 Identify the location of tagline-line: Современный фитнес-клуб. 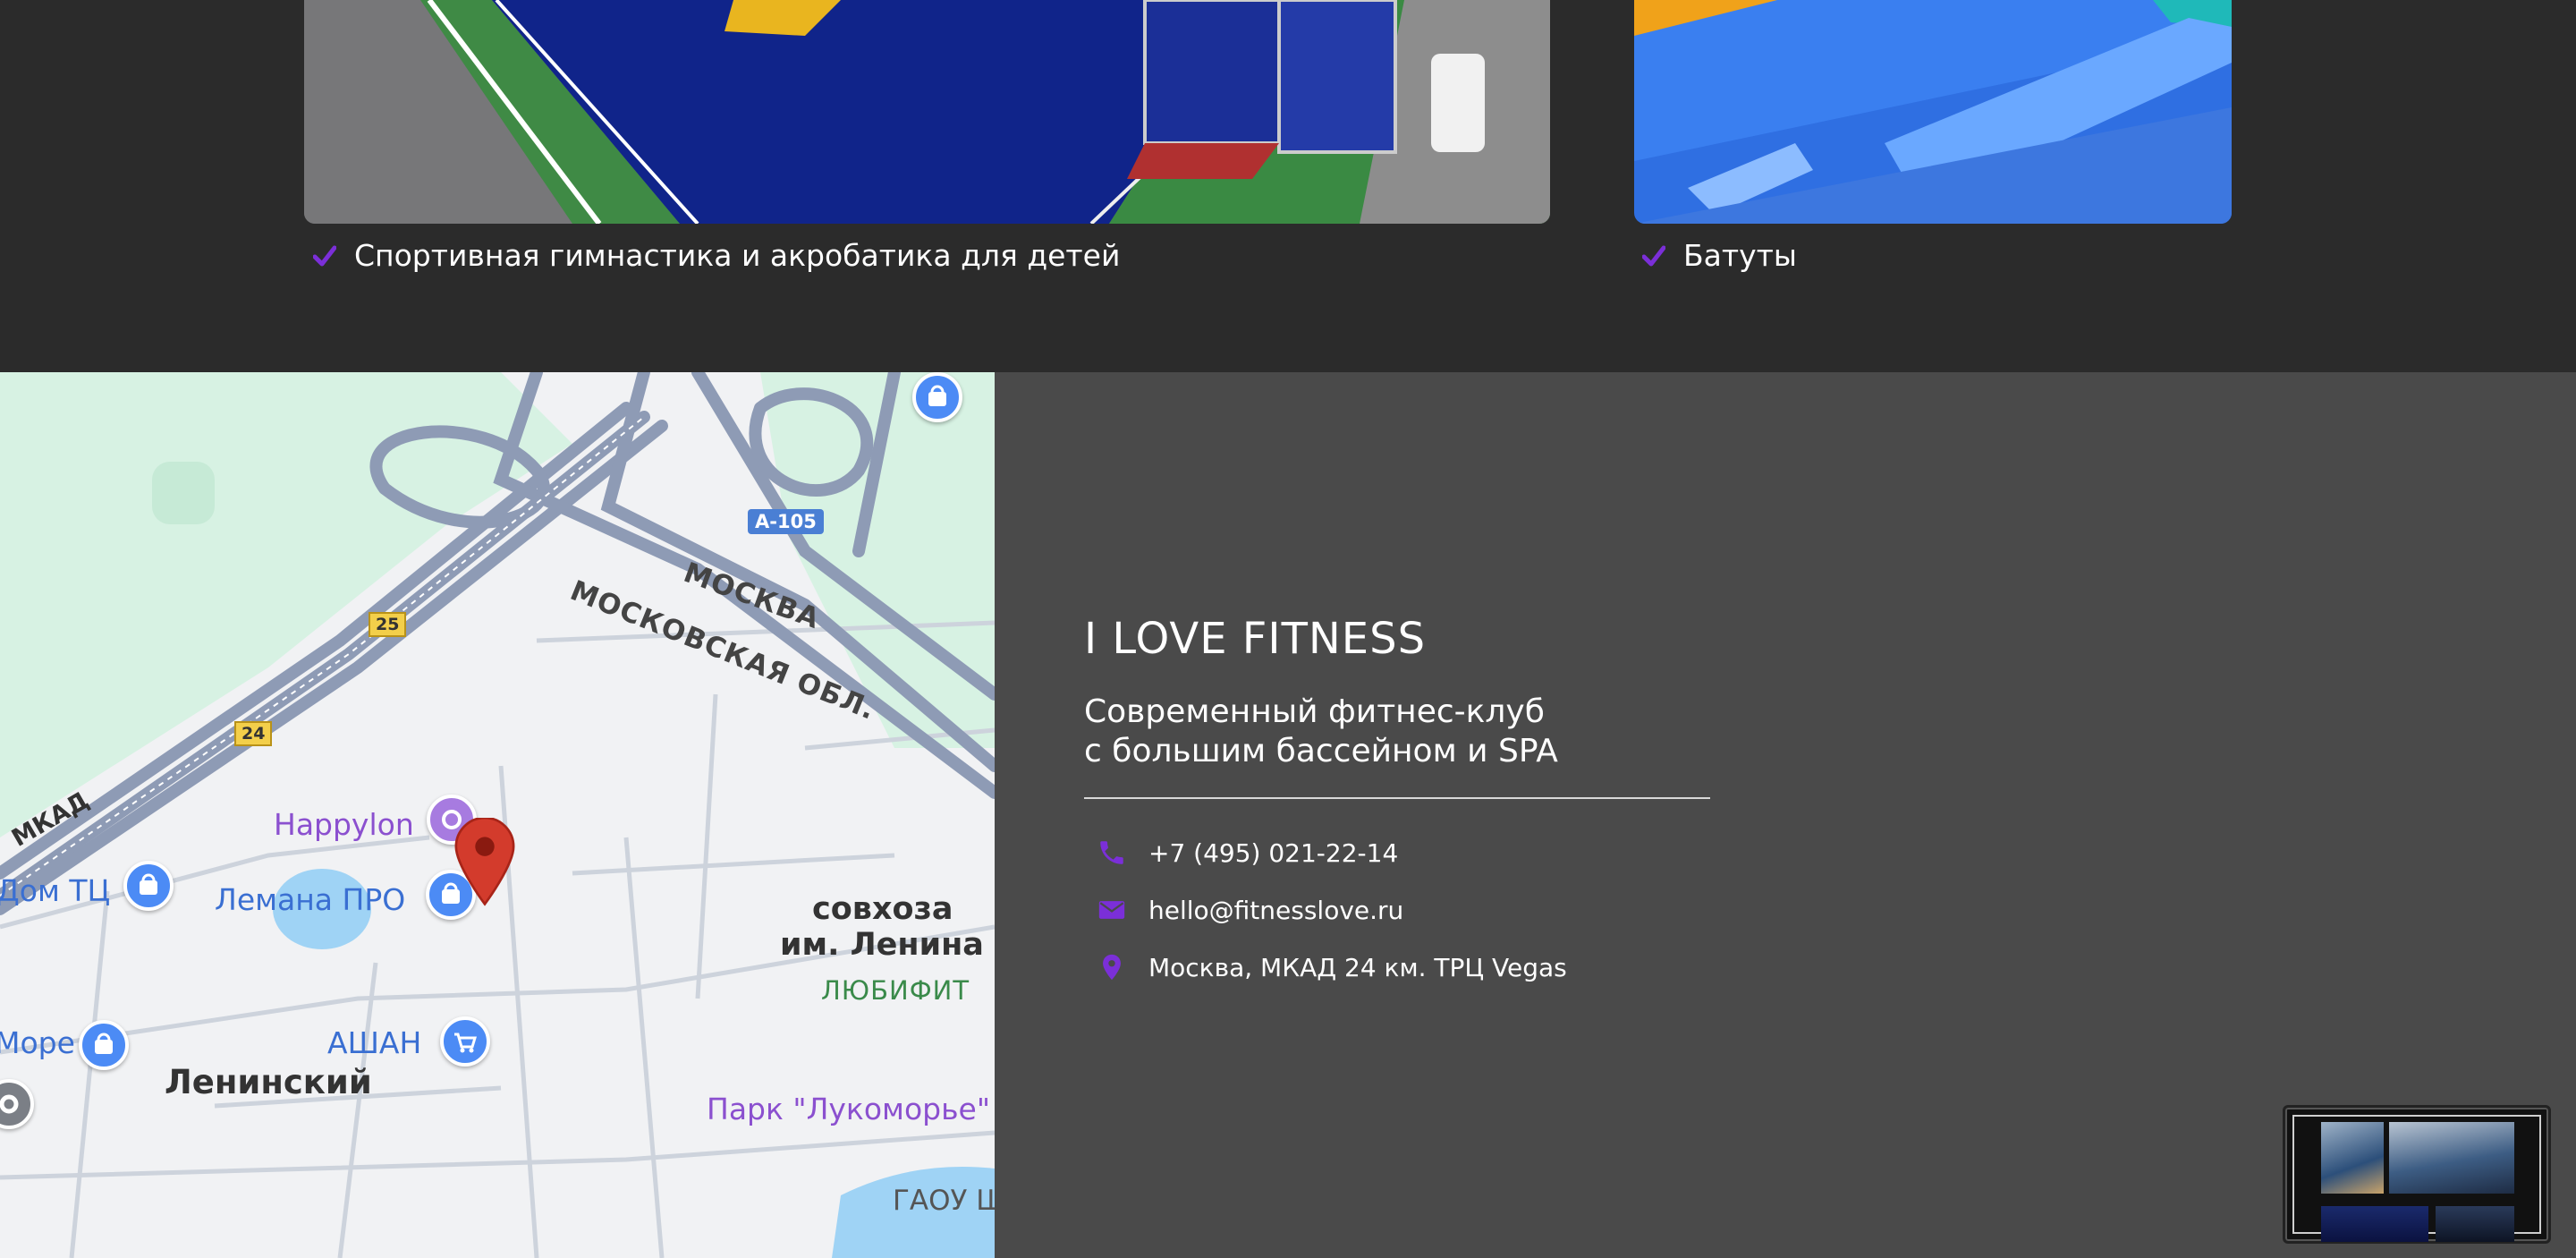
(1314, 711).